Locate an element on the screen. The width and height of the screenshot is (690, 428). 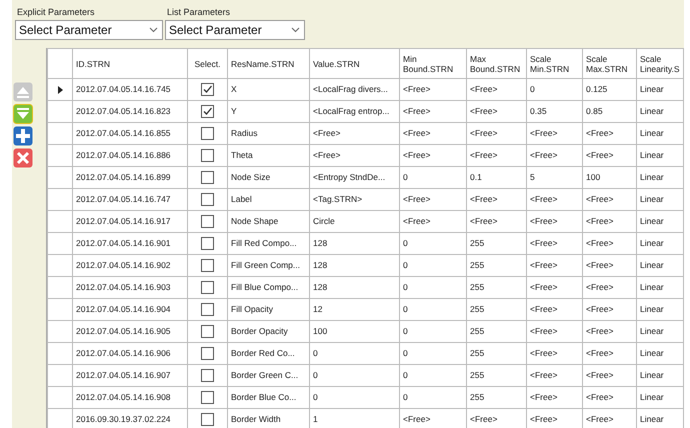
table-cell: 2012.07.04.05.14.16.906 is located at coordinates (130, 353).